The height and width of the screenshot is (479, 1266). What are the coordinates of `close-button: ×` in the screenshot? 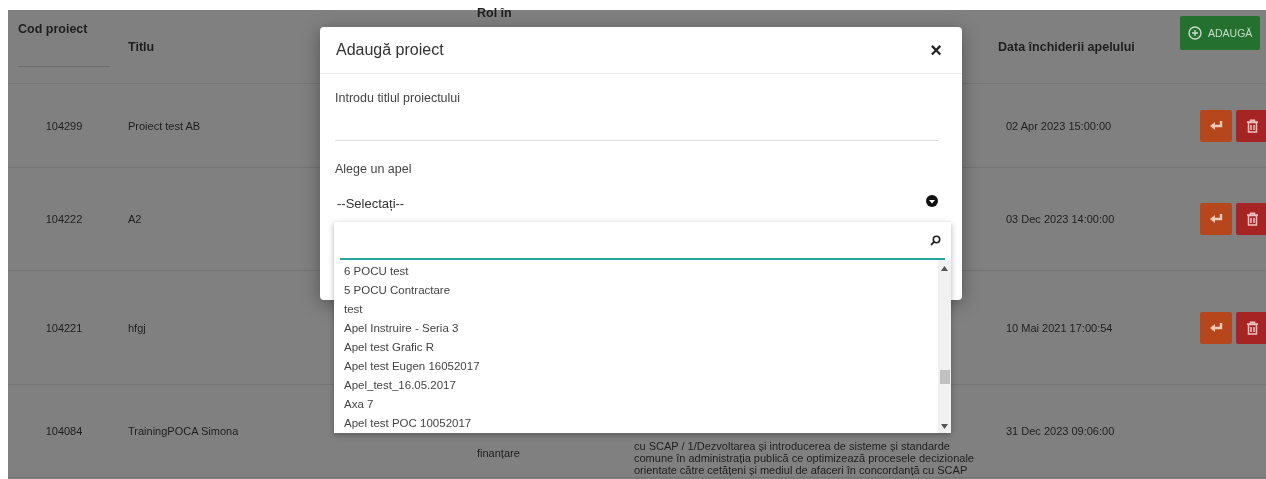 It's located at (936, 50).